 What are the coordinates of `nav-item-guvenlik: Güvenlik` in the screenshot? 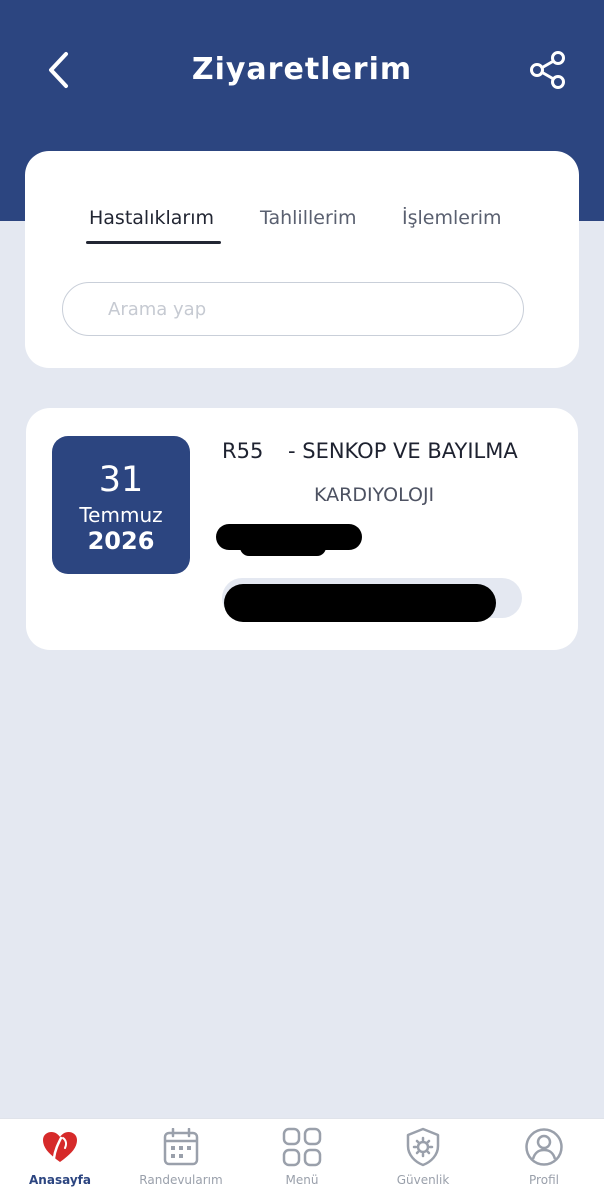 It's located at (423, 1159).